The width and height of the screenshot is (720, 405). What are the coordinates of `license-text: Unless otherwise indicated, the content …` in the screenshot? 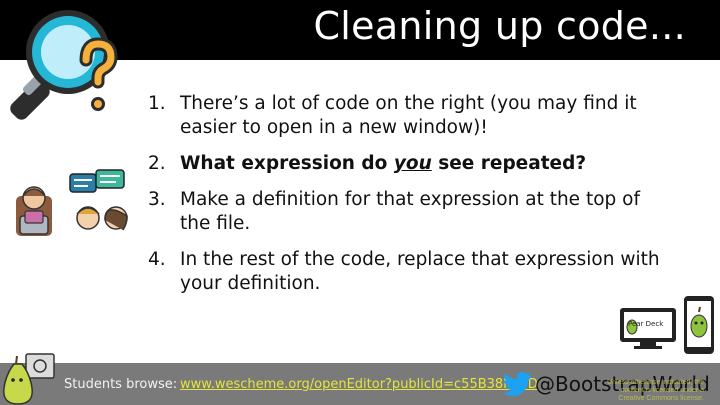 It's located at (655, 390).